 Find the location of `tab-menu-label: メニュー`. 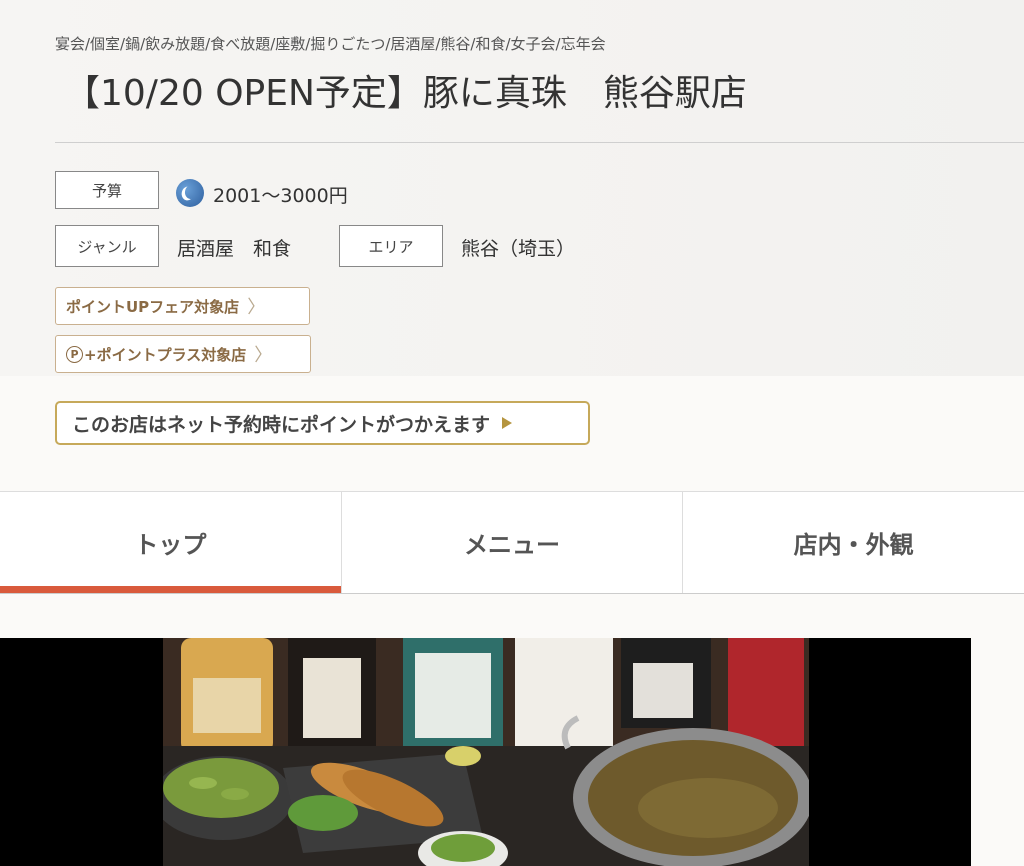

tab-menu-label: メニュー is located at coordinates (512, 545).